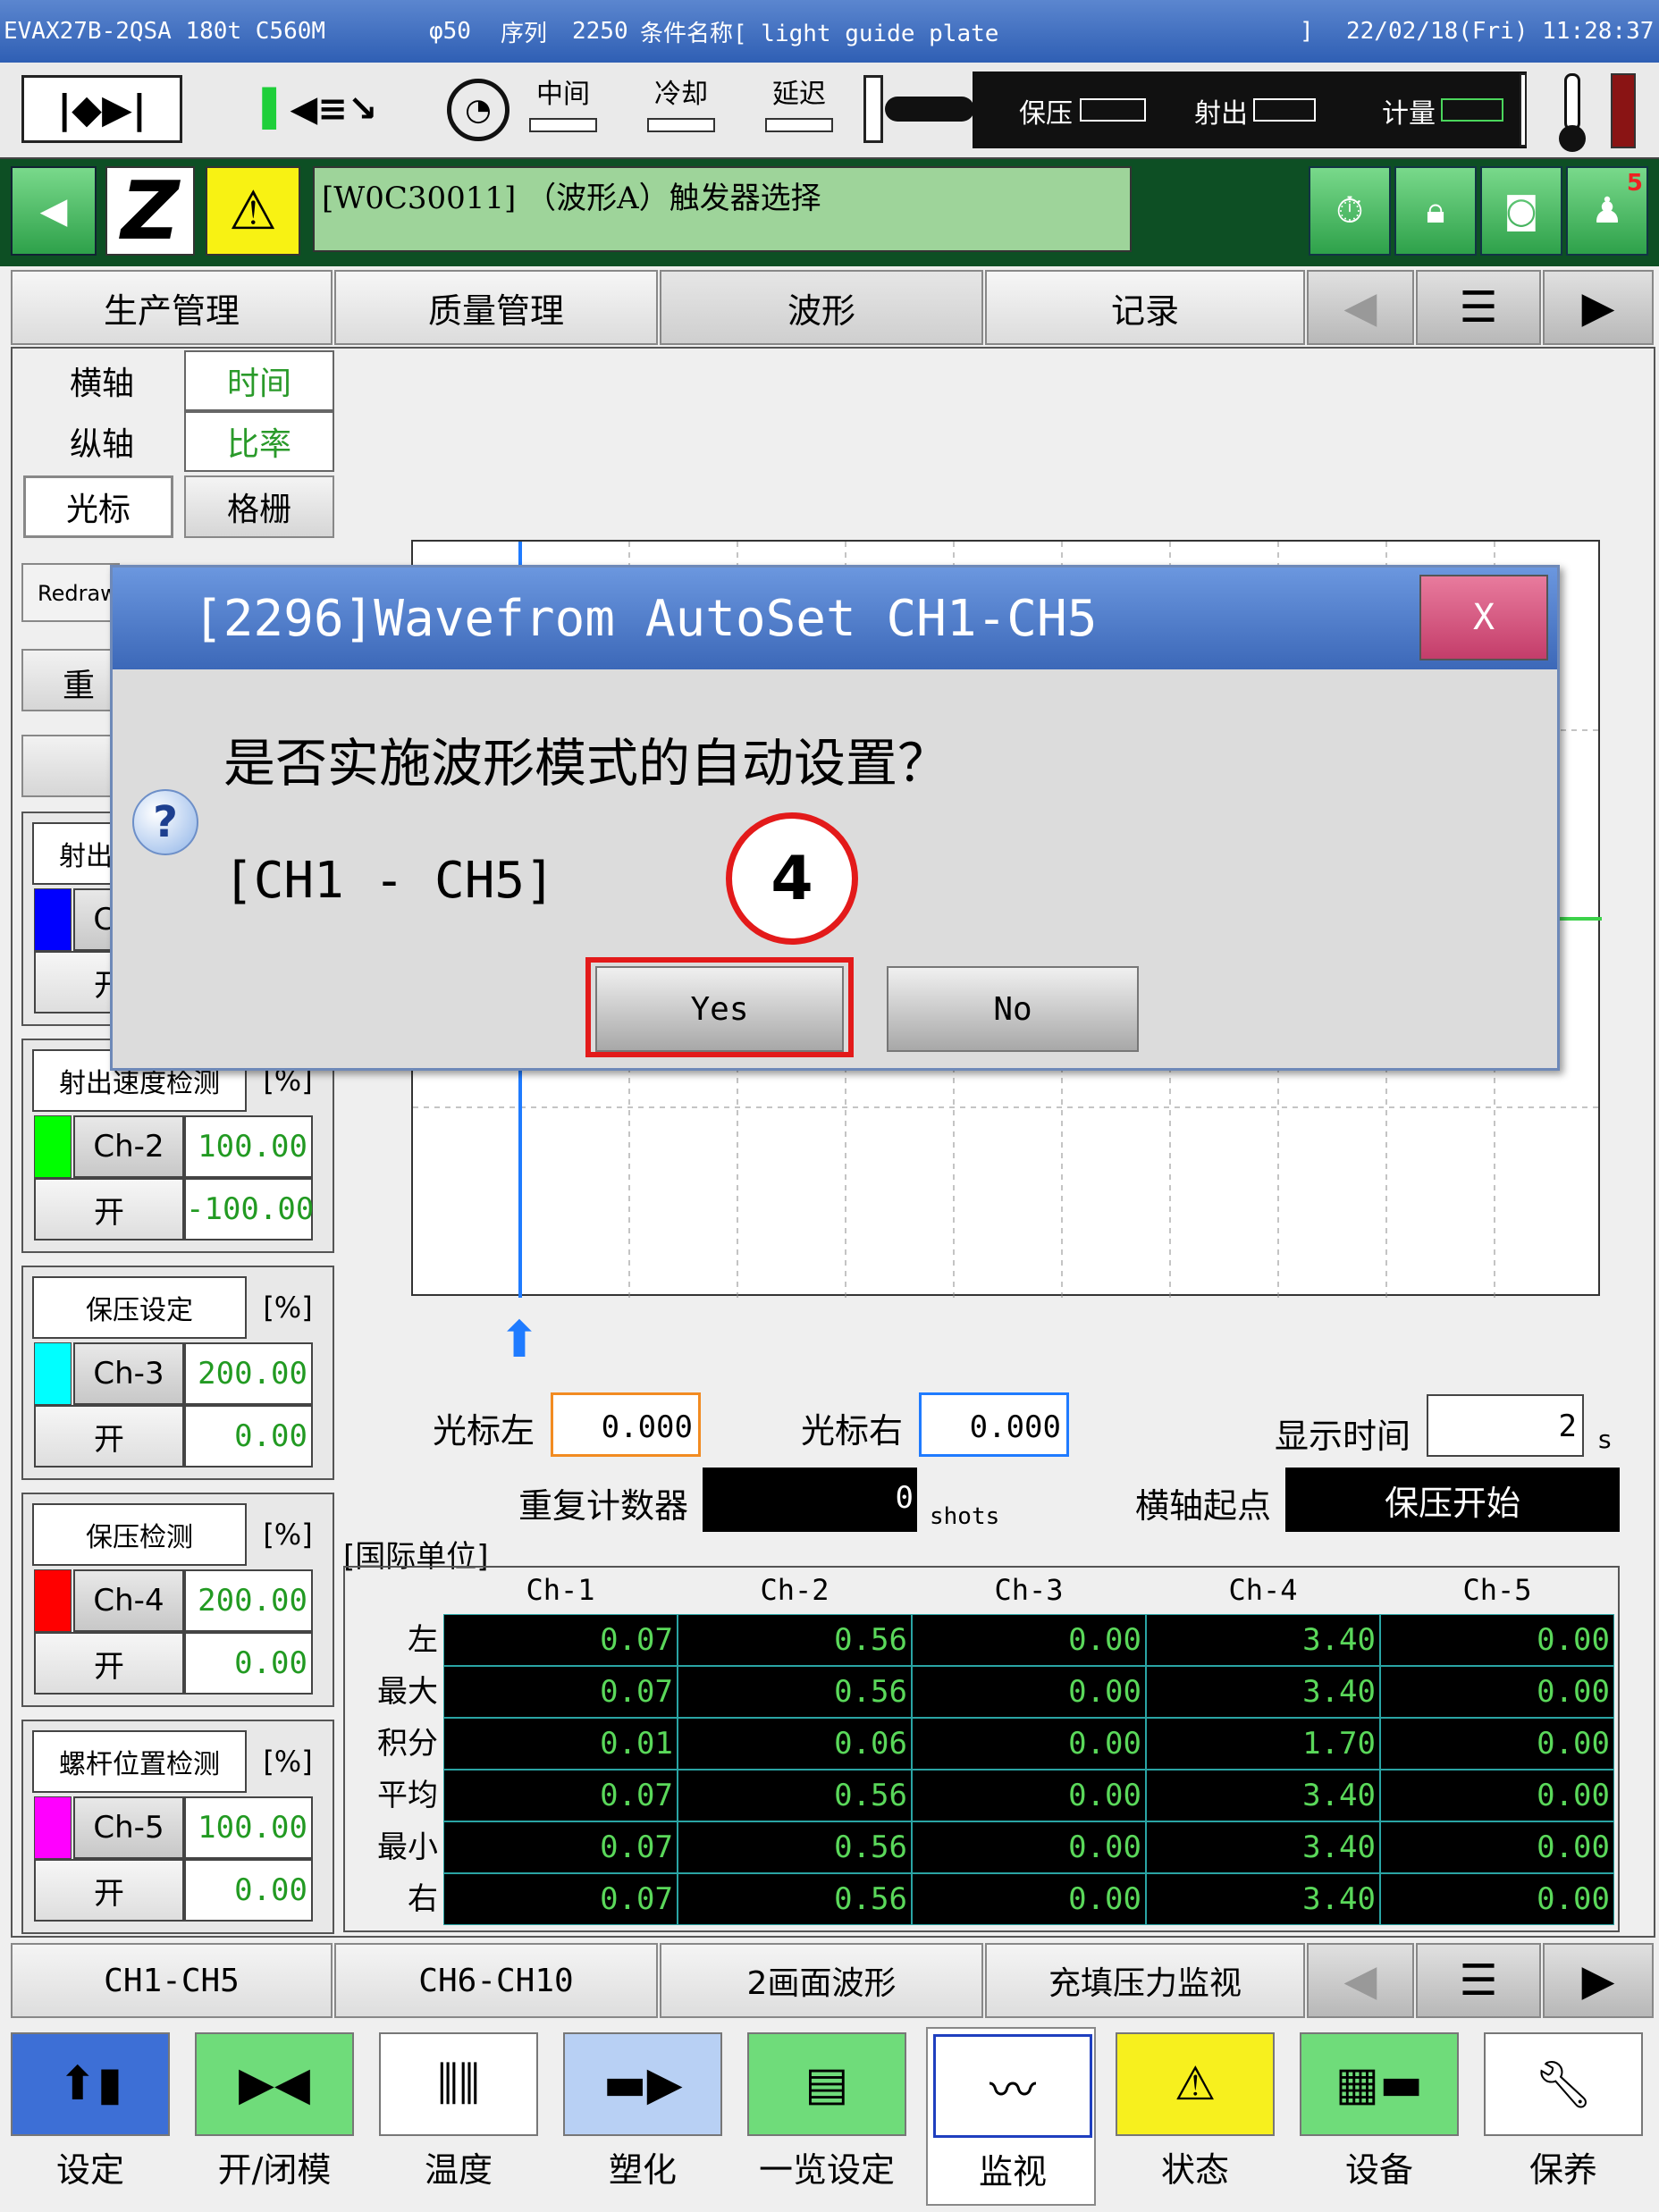 This screenshot has height=2212, width=1659. What do you see at coordinates (89, 2170) in the screenshot?
I see `nav-label: 设定` at bounding box center [89, 2170].